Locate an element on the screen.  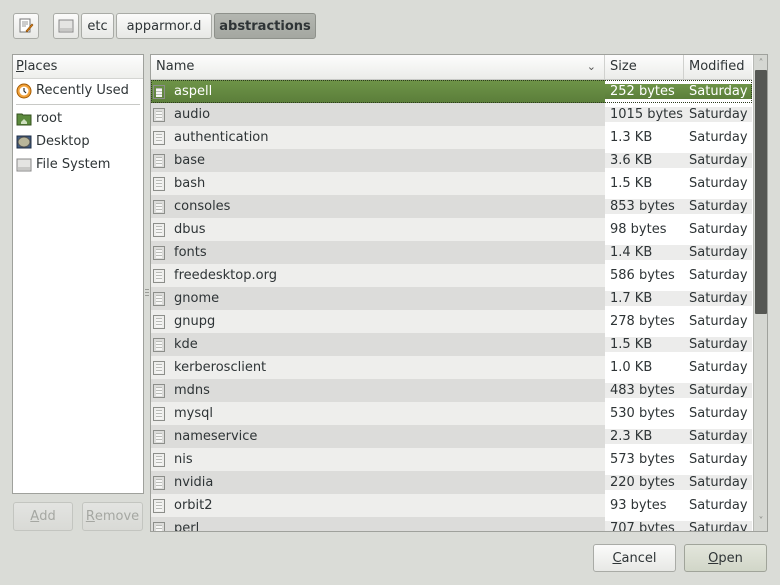
file-name: mdns is located at coordinates (192, 390).